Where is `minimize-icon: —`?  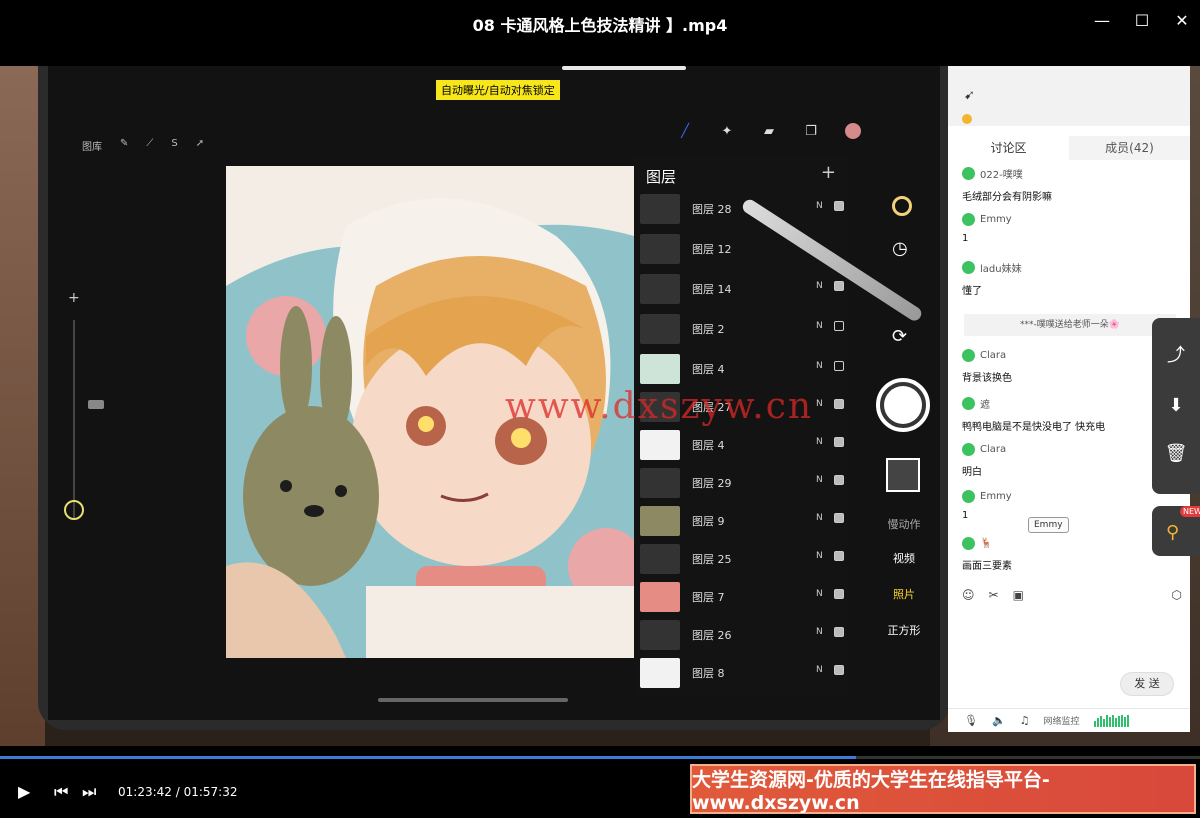 minimize-icon: — is located at coordinates (1102, 20).